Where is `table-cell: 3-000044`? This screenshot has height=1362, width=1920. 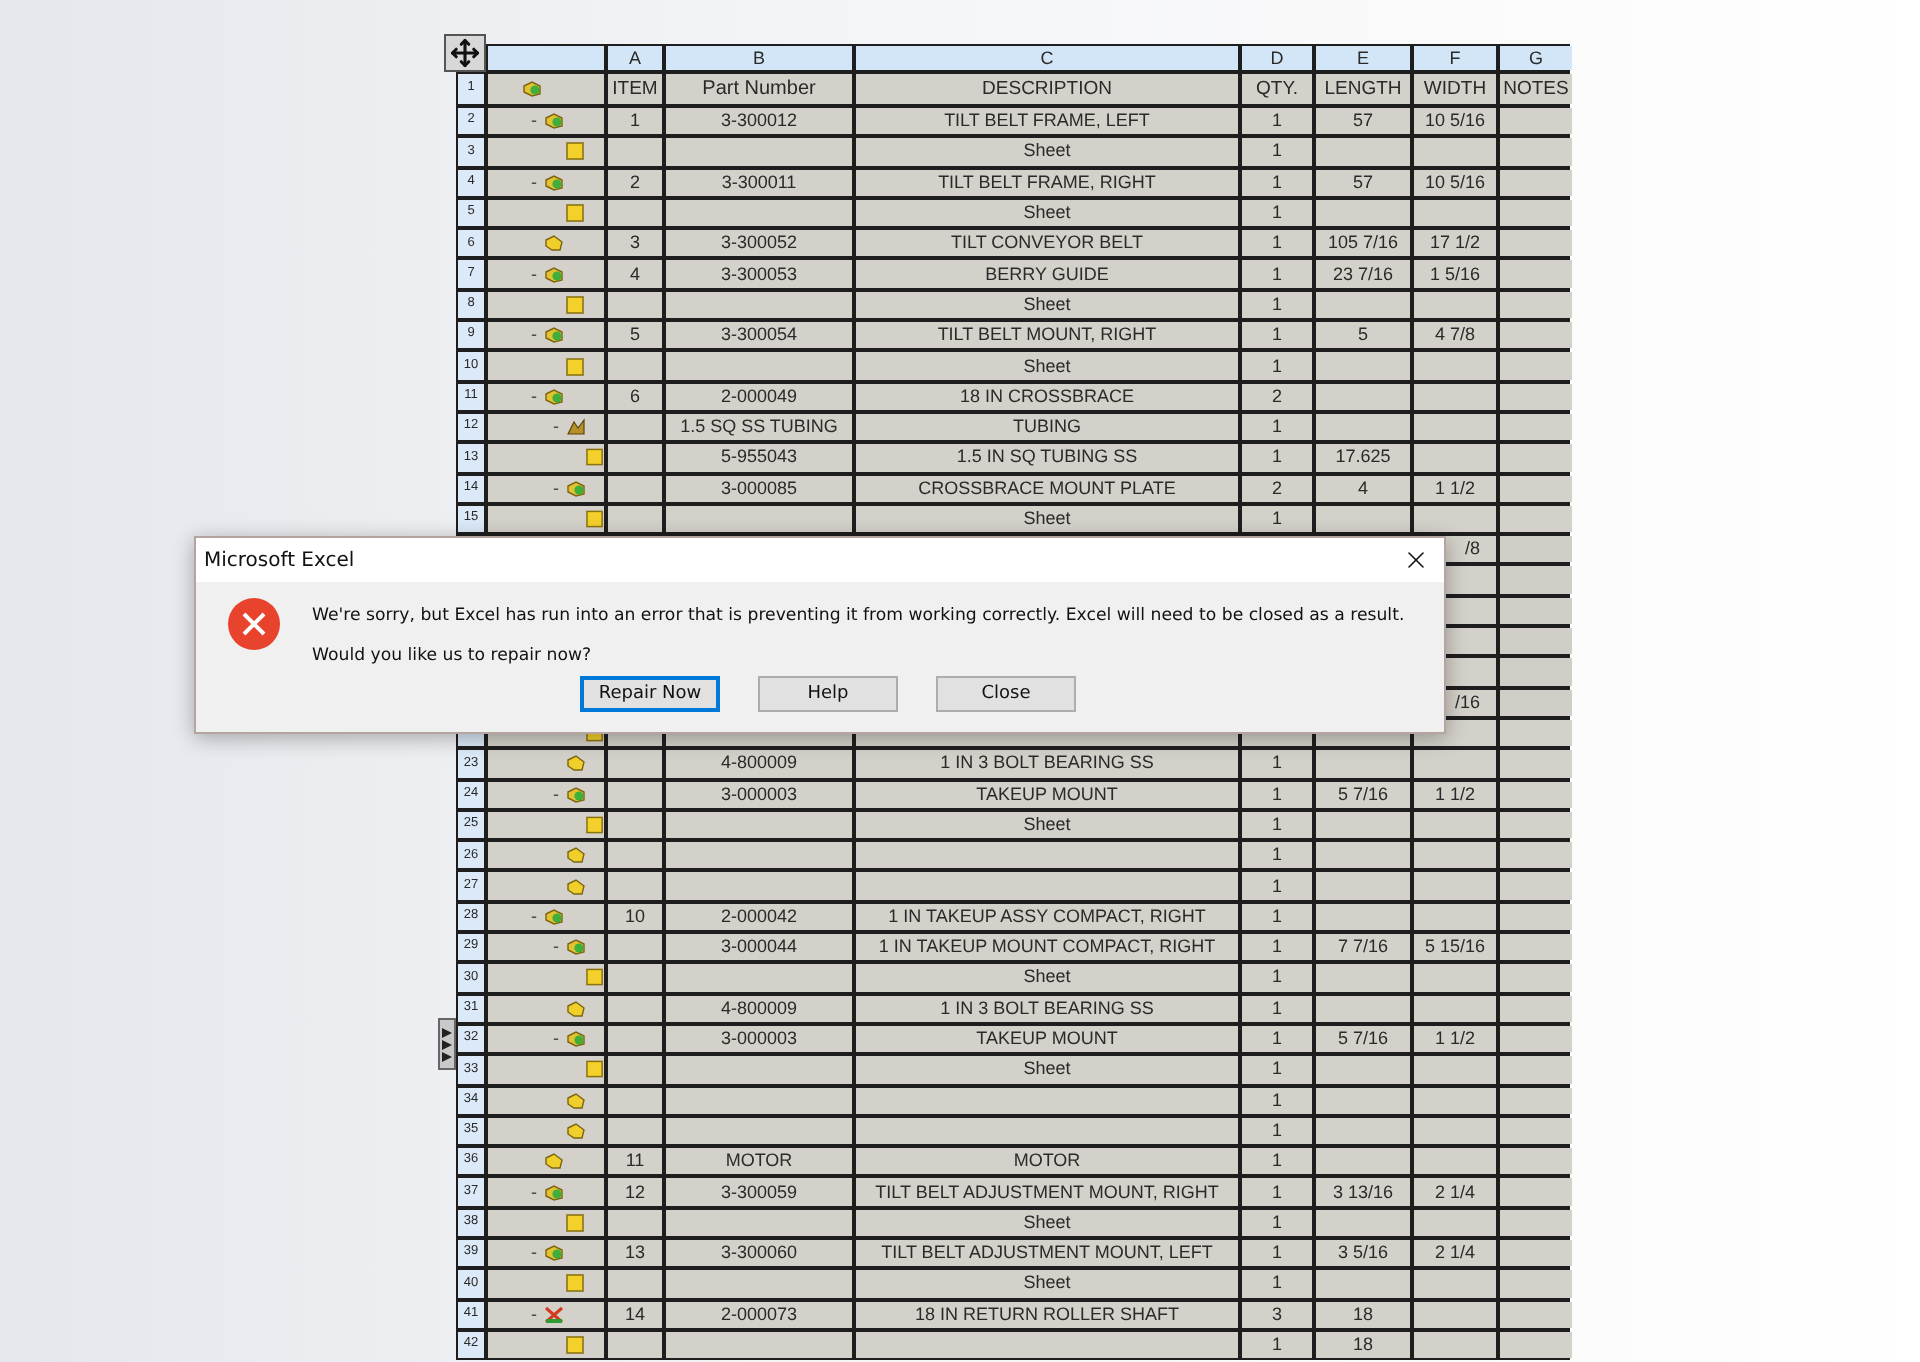 table-cell: 3-000044 is located at coordinates (759, 947).